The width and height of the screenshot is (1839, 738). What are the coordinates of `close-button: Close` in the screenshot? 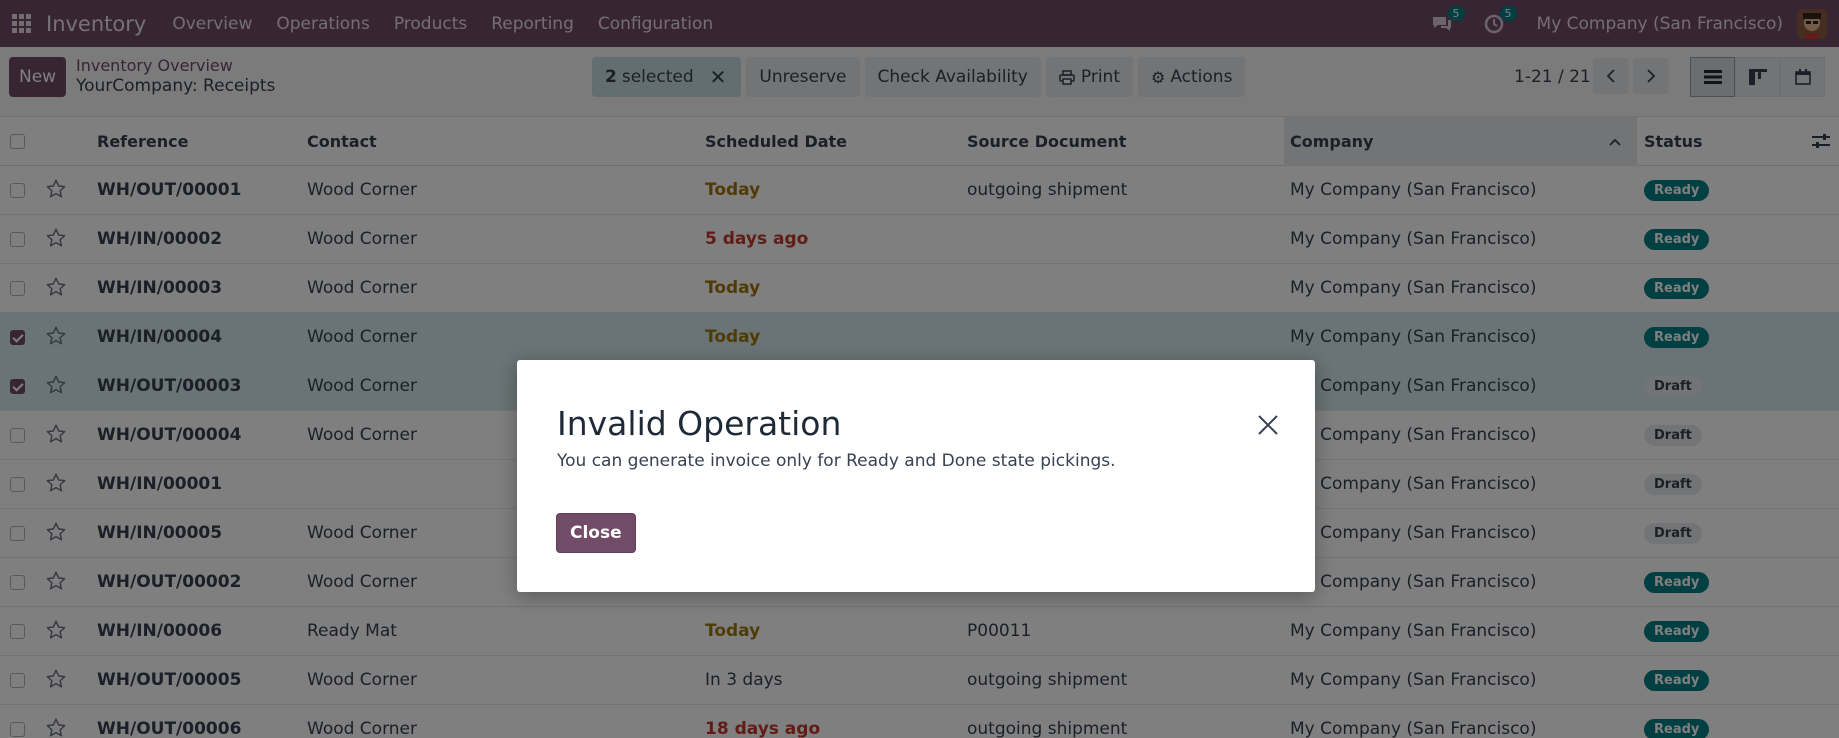 It's located at (596, 533).